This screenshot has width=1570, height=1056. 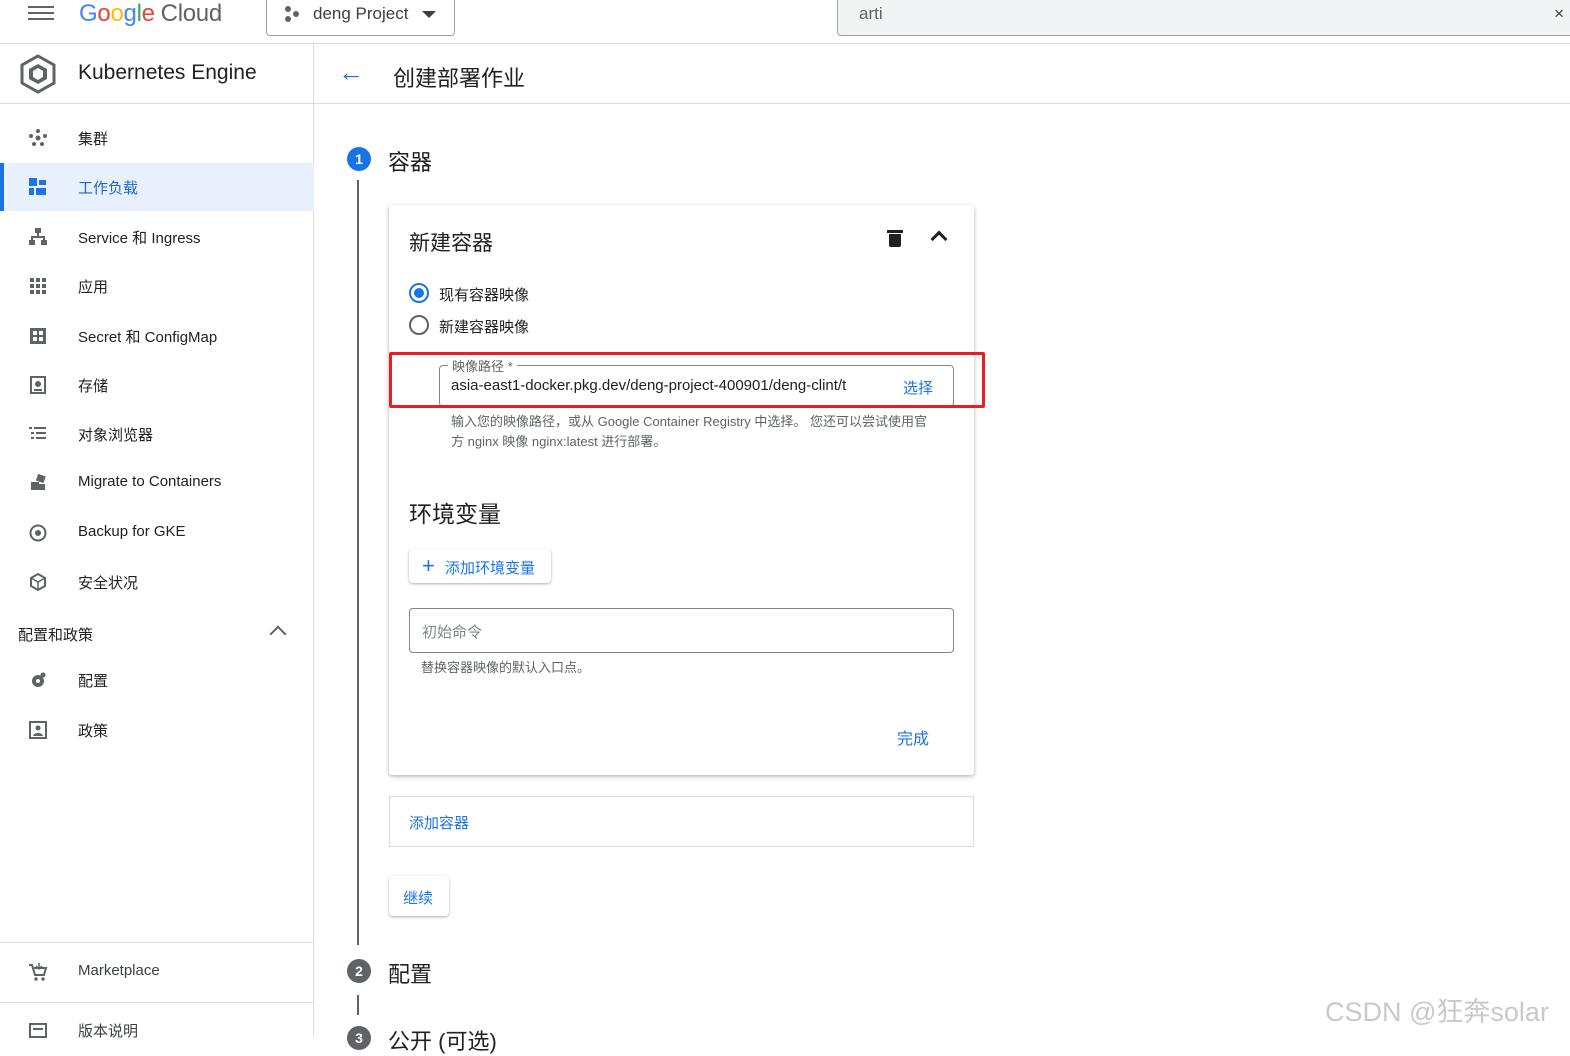 I want to click on radio-existing-image-label: 现有容器映像, so click(x=484, y=294).